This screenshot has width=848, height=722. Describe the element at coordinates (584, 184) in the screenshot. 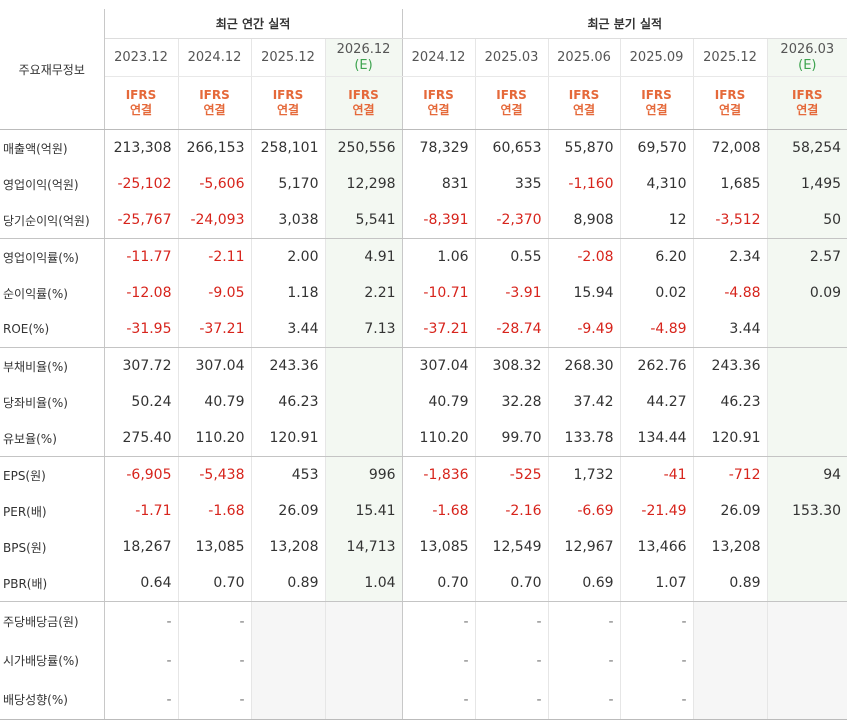

I see `table-cell: -1,160` at that location.